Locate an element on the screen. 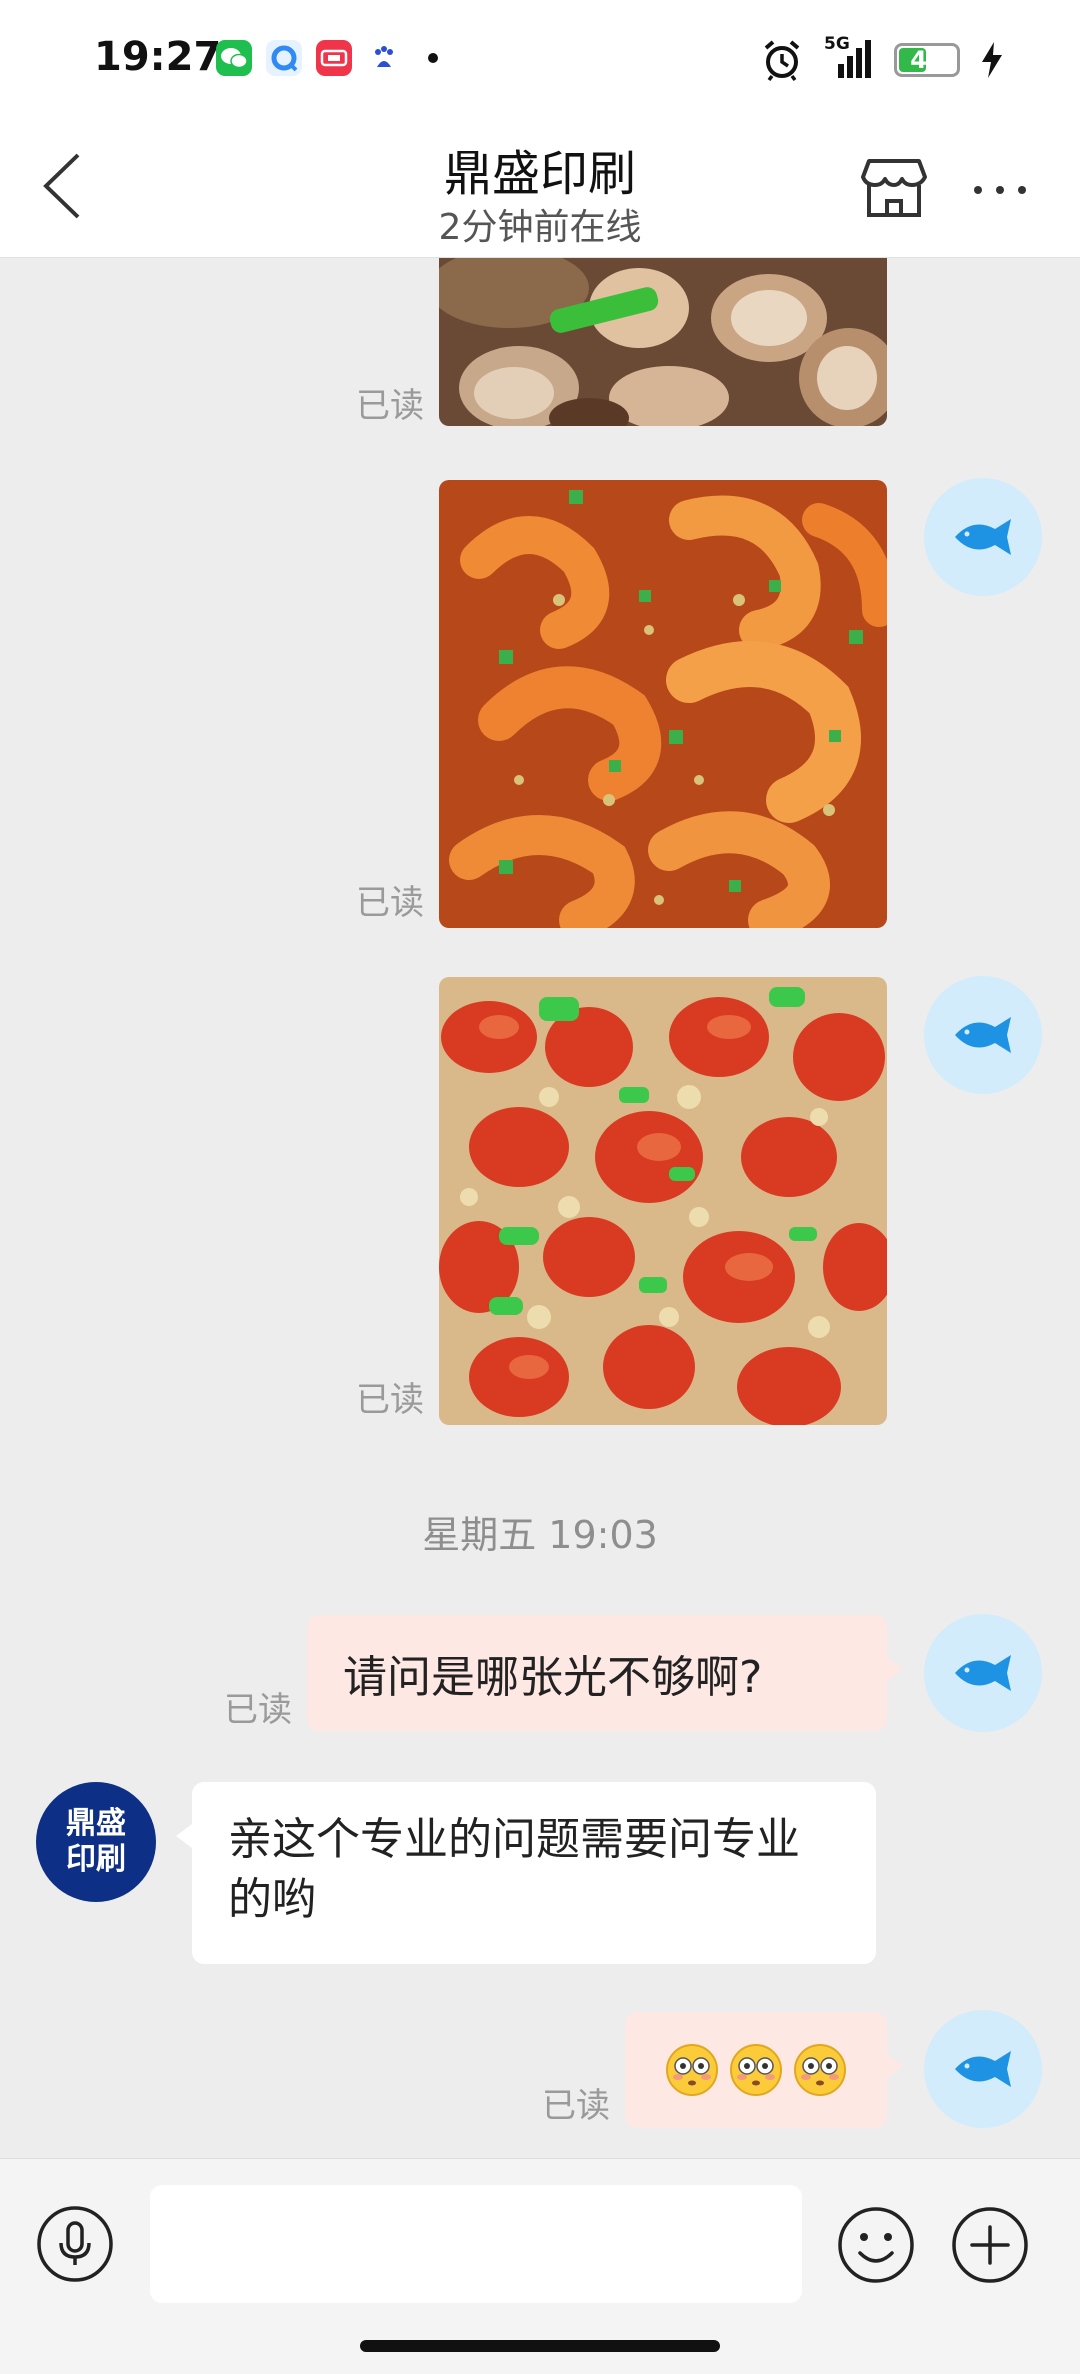 The height and width of the screenshot is (2374, 1080). more-actions-button is located at coordinates (990, 2245).